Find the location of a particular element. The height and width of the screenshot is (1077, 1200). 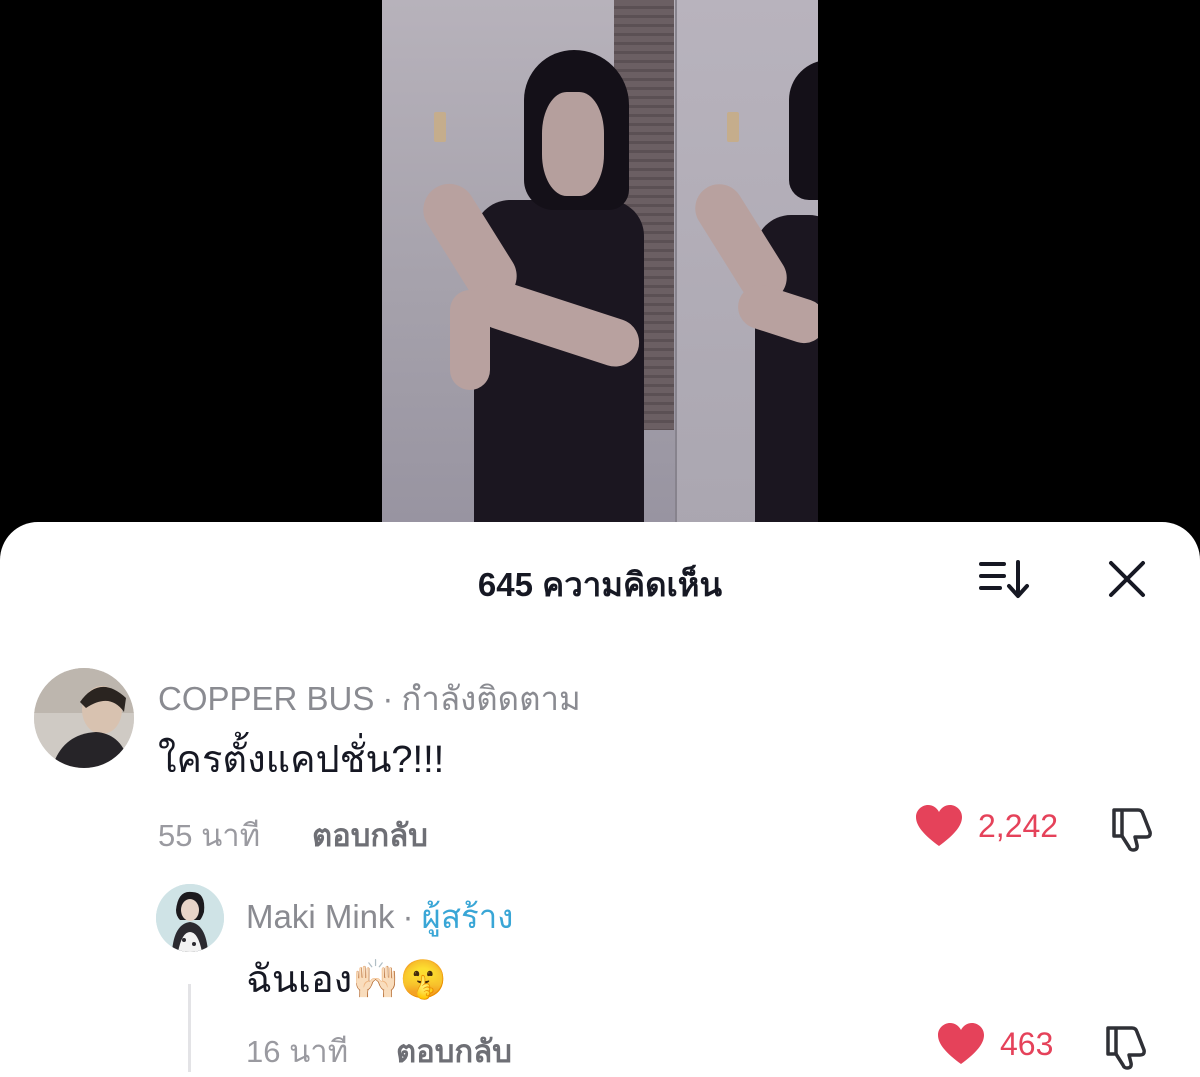

close-icon is located at coordinates (1127, 579).